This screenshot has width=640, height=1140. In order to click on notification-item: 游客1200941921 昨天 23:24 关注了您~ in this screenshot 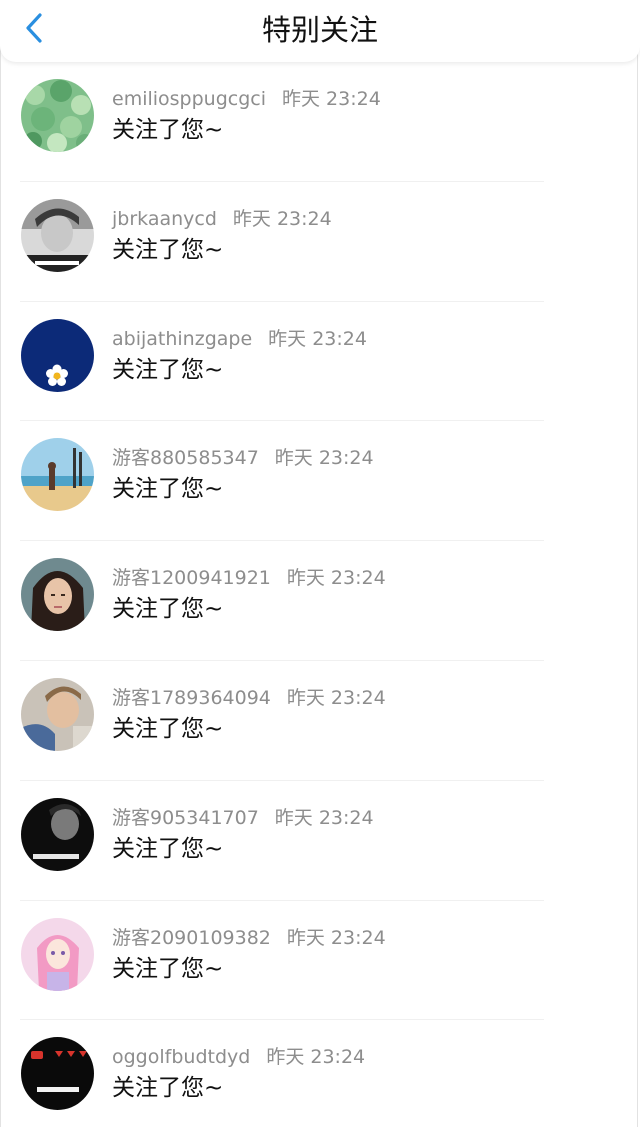, I will do `click(320, 601)`.